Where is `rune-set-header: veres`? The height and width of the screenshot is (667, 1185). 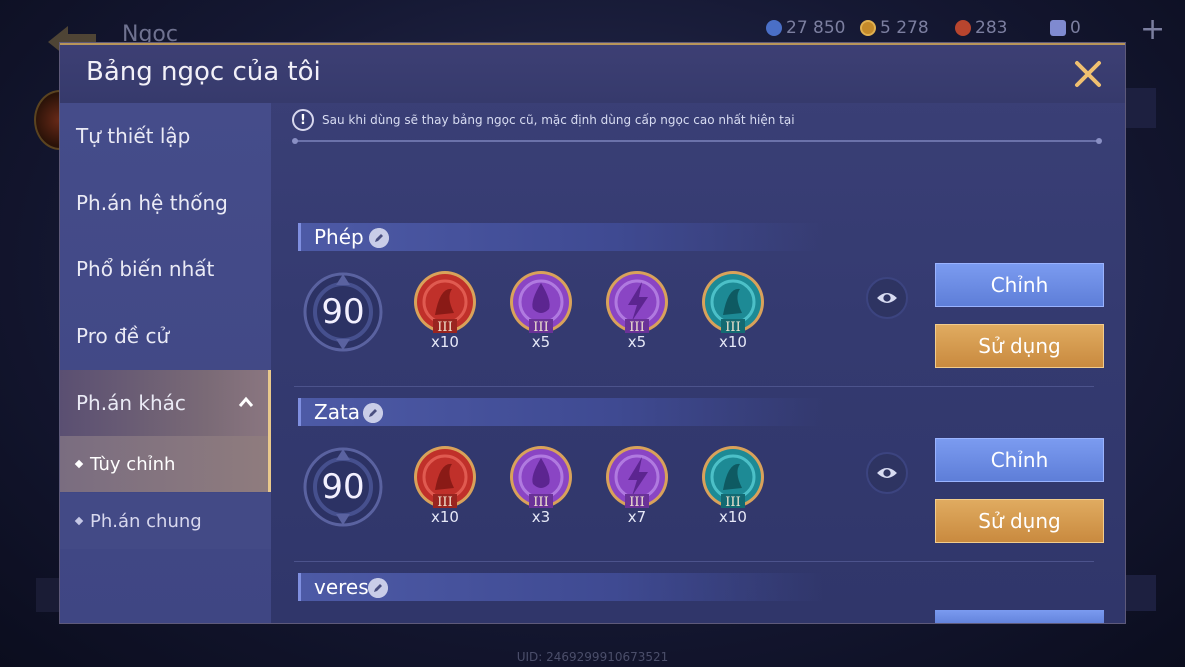
rune-set-header: veres is located at coordinates (560, 587).